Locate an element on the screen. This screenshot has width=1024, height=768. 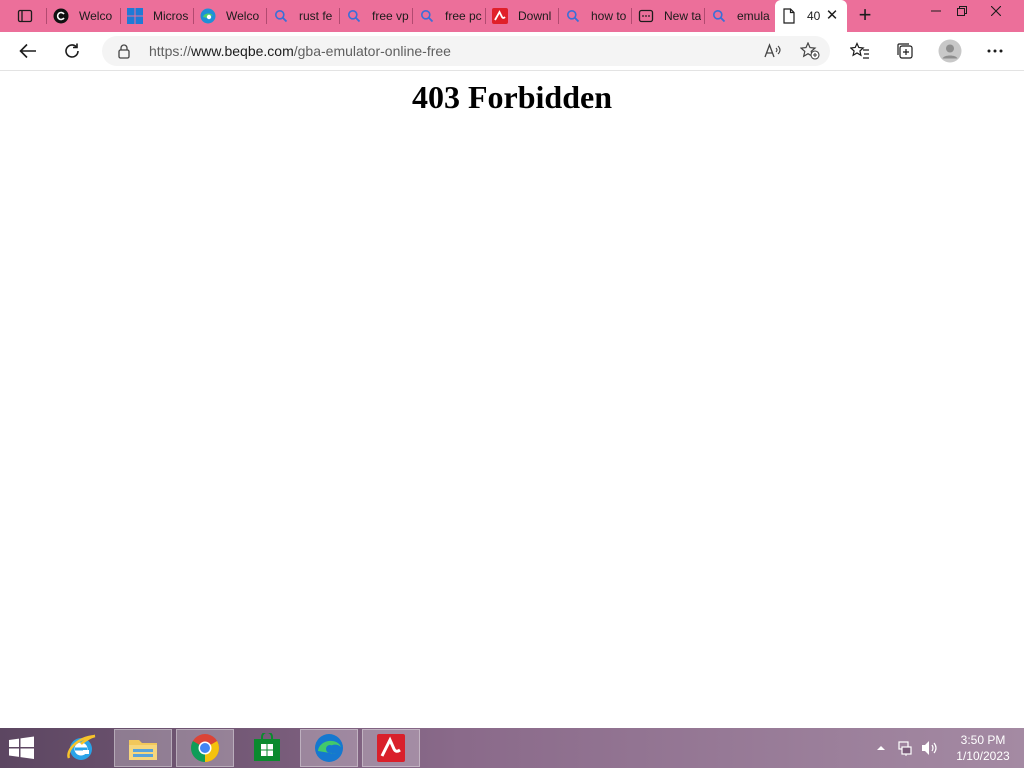
speaker-icon is located at coordinates (929, 748).